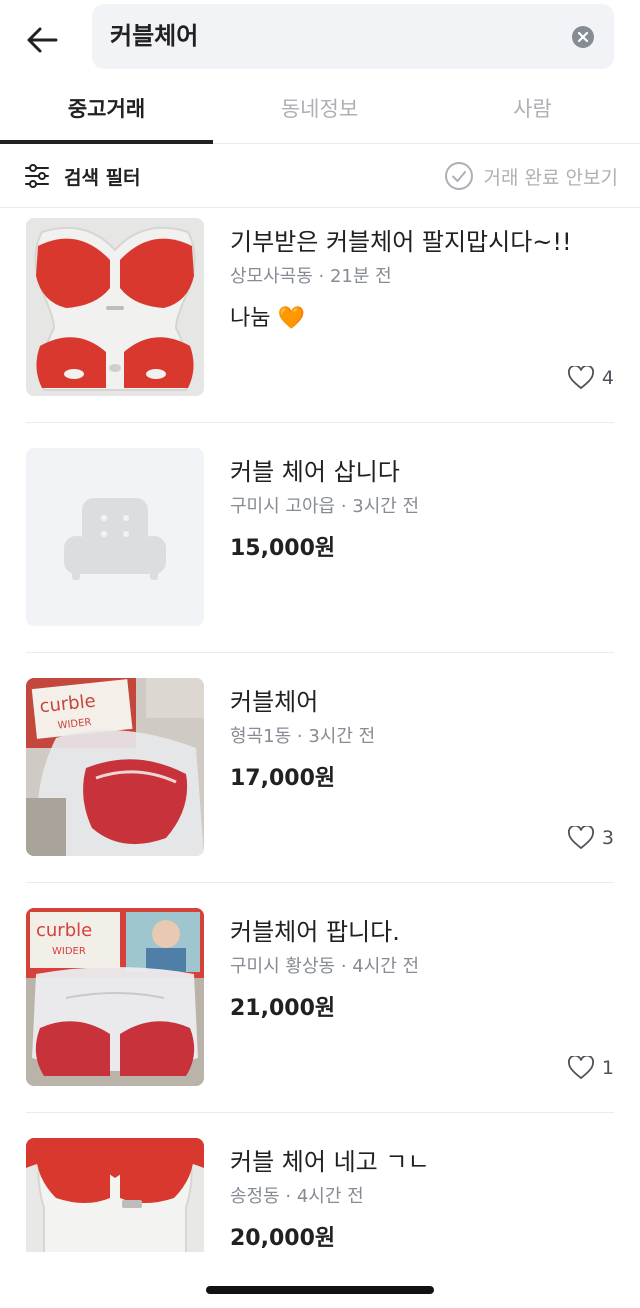  I want to click on item-price: 21,000원, so click(283, 1008).